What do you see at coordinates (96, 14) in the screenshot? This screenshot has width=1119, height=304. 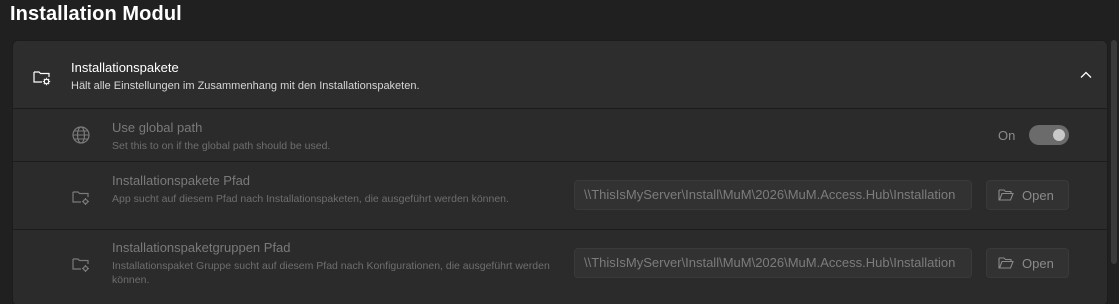 I see `page-title: Installation Modul` at bounding box center [96, 14].